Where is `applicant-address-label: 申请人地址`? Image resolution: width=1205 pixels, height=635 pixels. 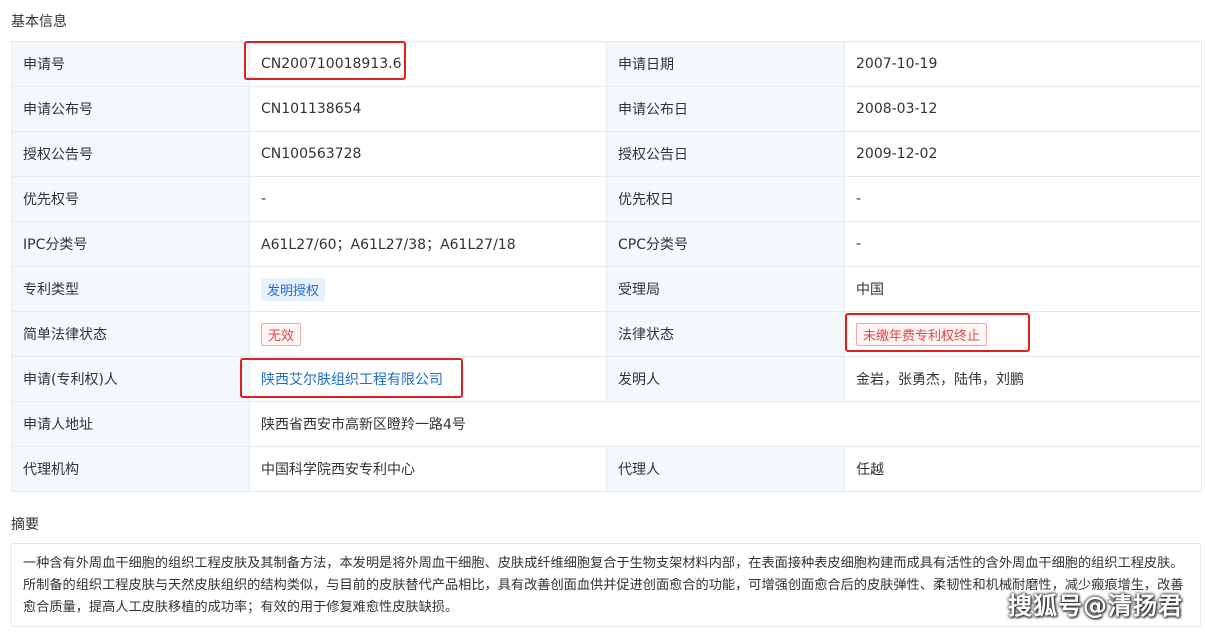
applicant-address-label: 申请人地址 is located at coordinates (130, 424).